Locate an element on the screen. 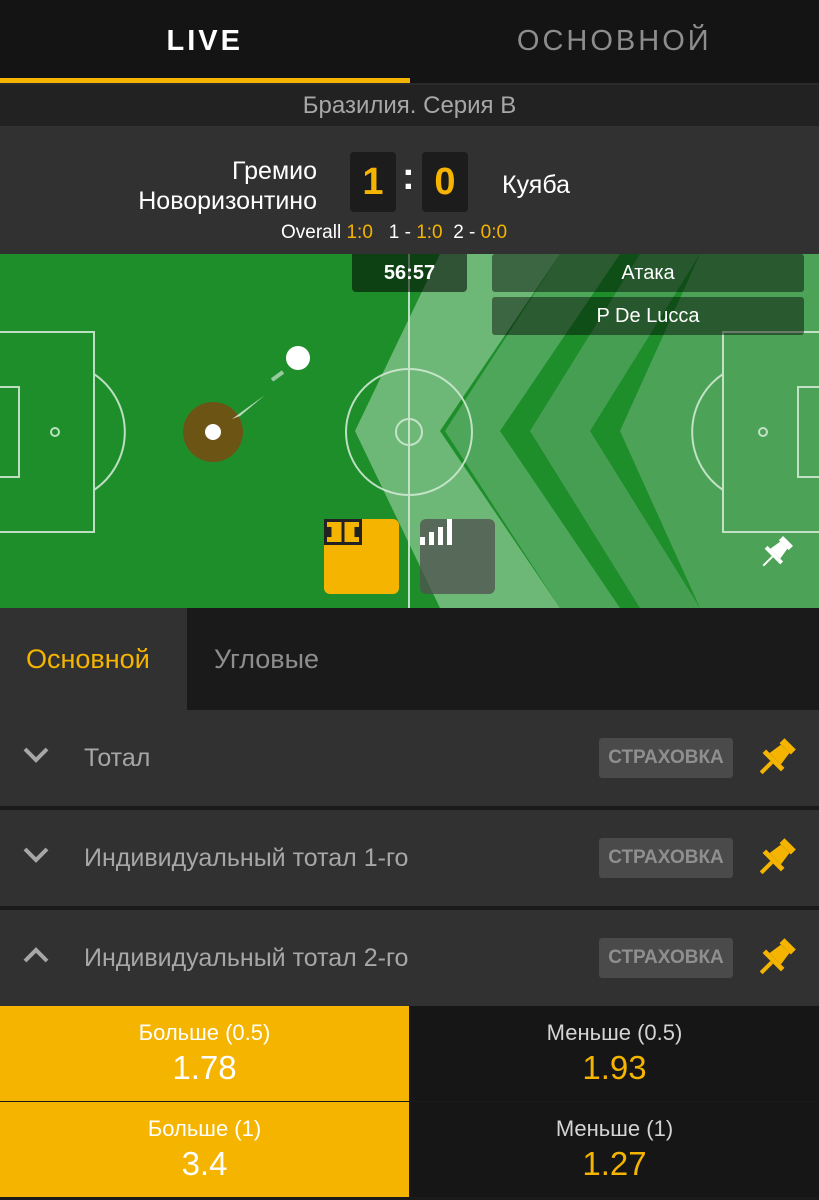 The image size is (819, 1200). odd-value: 1.93 is located at coordinates (614, 1067).